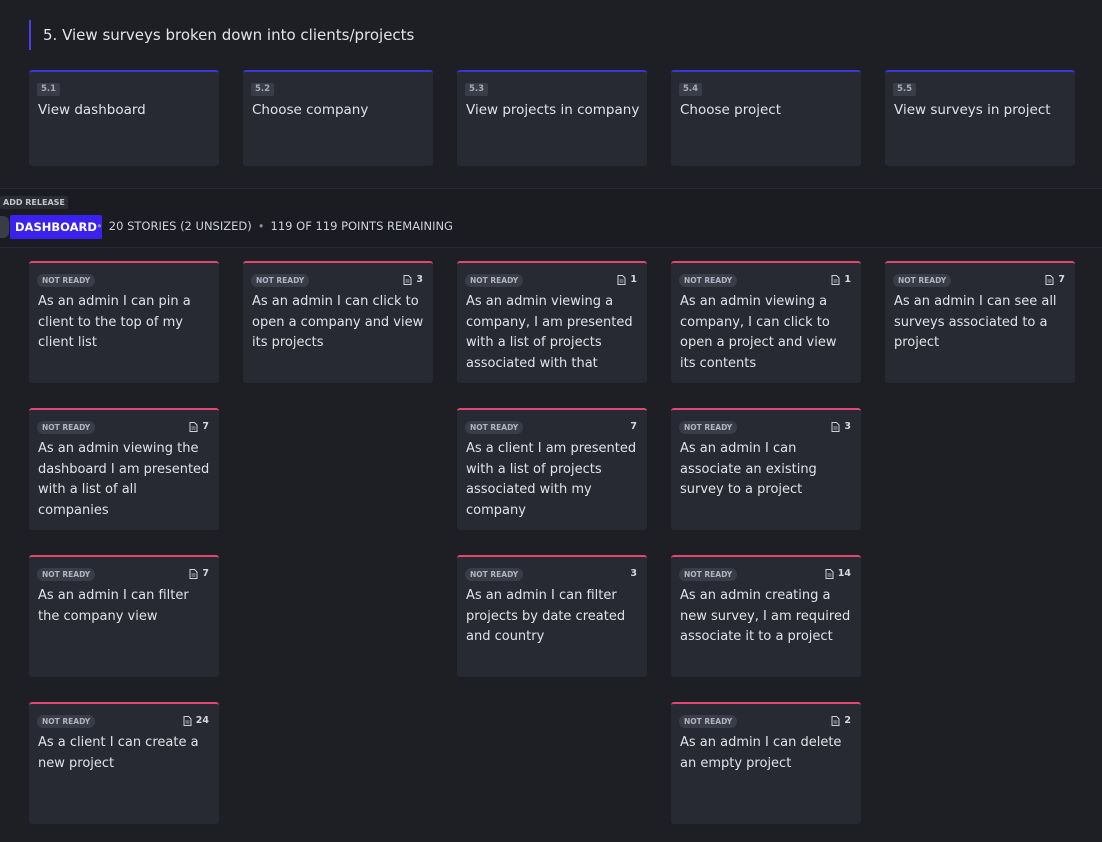 Image resolution: width=1102 pixels, height=842 pixels. Describe the element at coordinates (553, 110) in the screenshot. I see `activity-label: View projects in company` at that location.